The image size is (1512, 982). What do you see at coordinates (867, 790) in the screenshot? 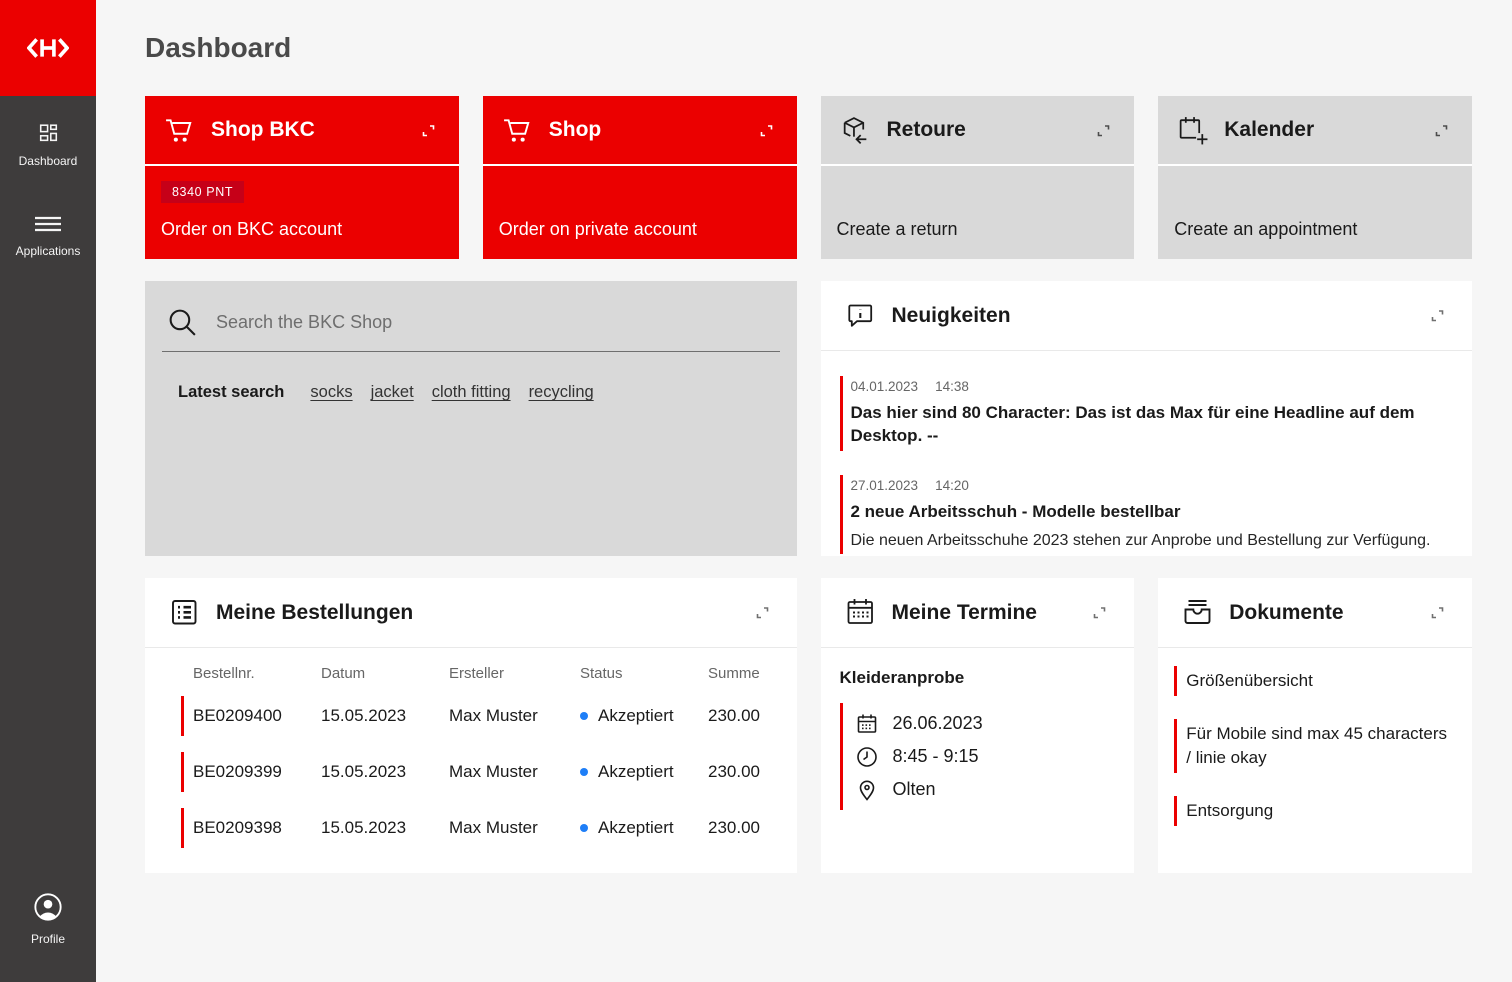
I see `location-pin-icon` at bounding box center [867, 790].